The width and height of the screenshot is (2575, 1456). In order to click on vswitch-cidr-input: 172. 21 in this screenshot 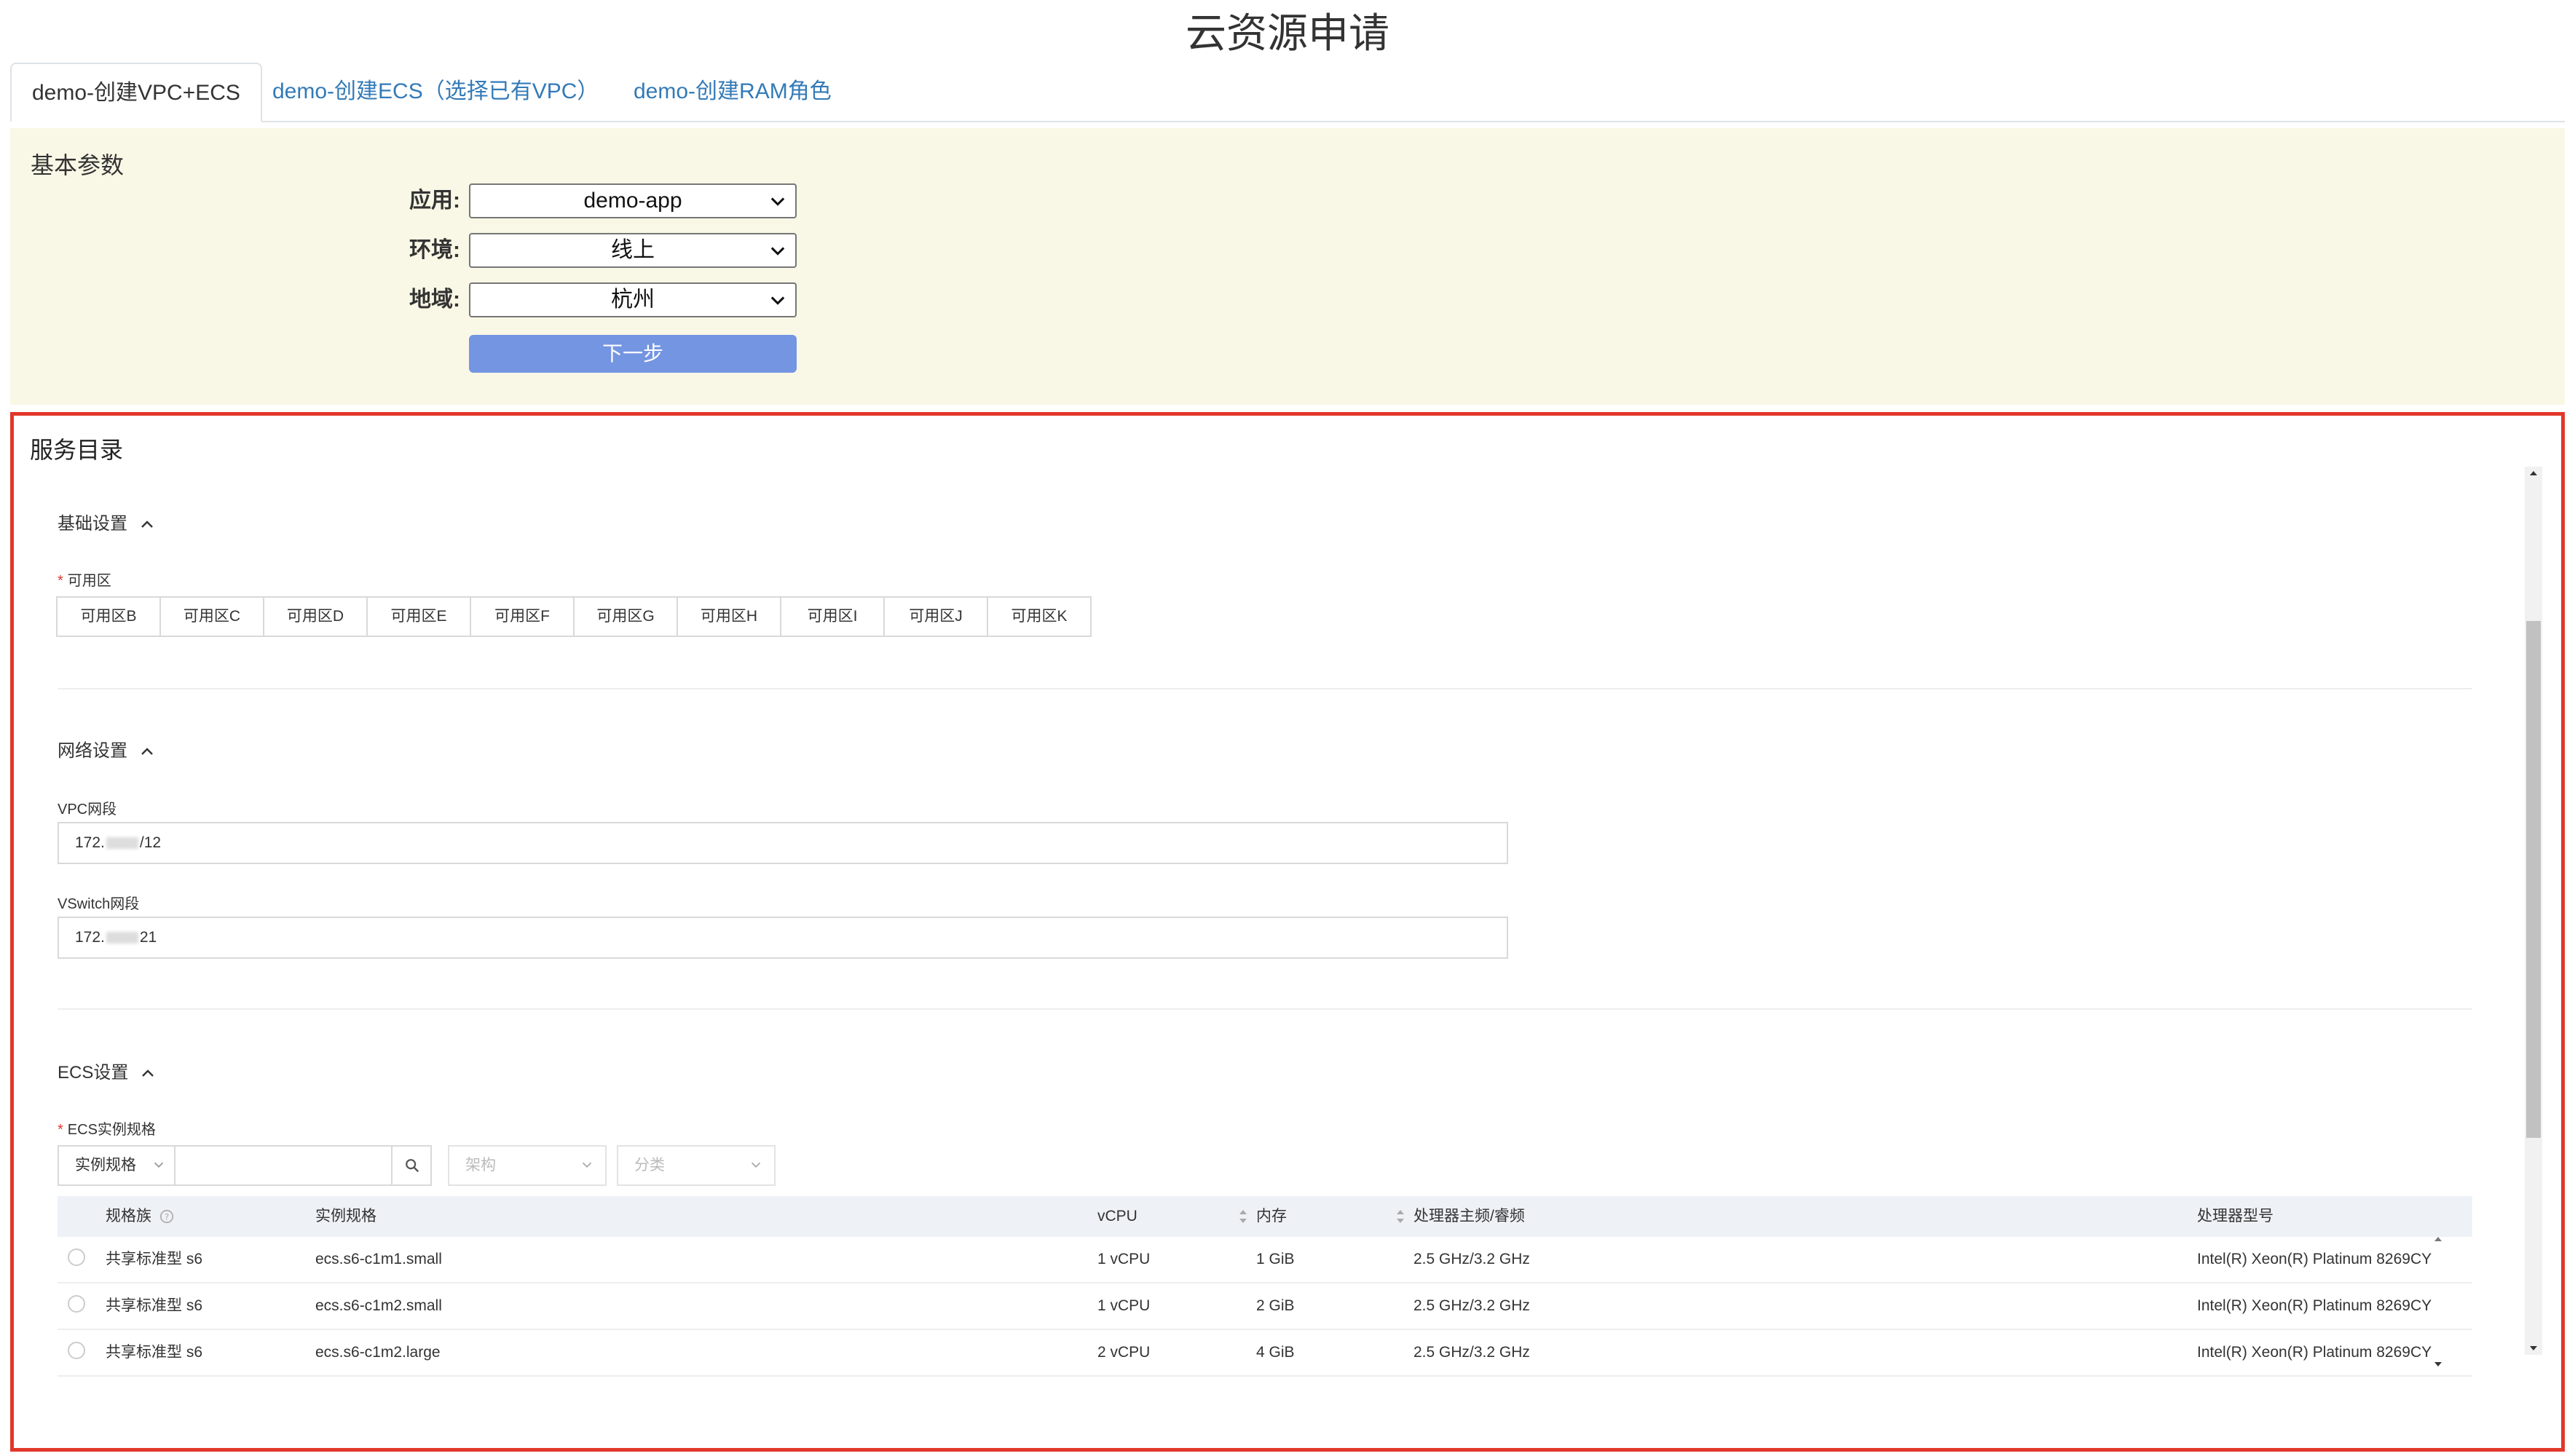, I will do `click(783, 938)`.